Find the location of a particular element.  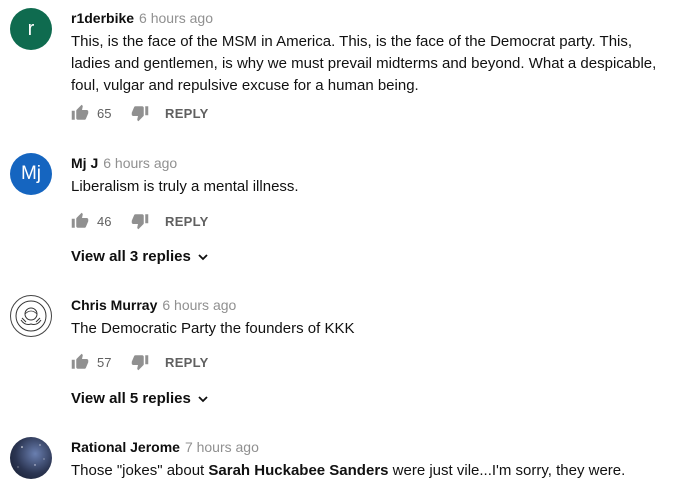

comment-actions: 46 REPLY is located at coordinates (140, 221).